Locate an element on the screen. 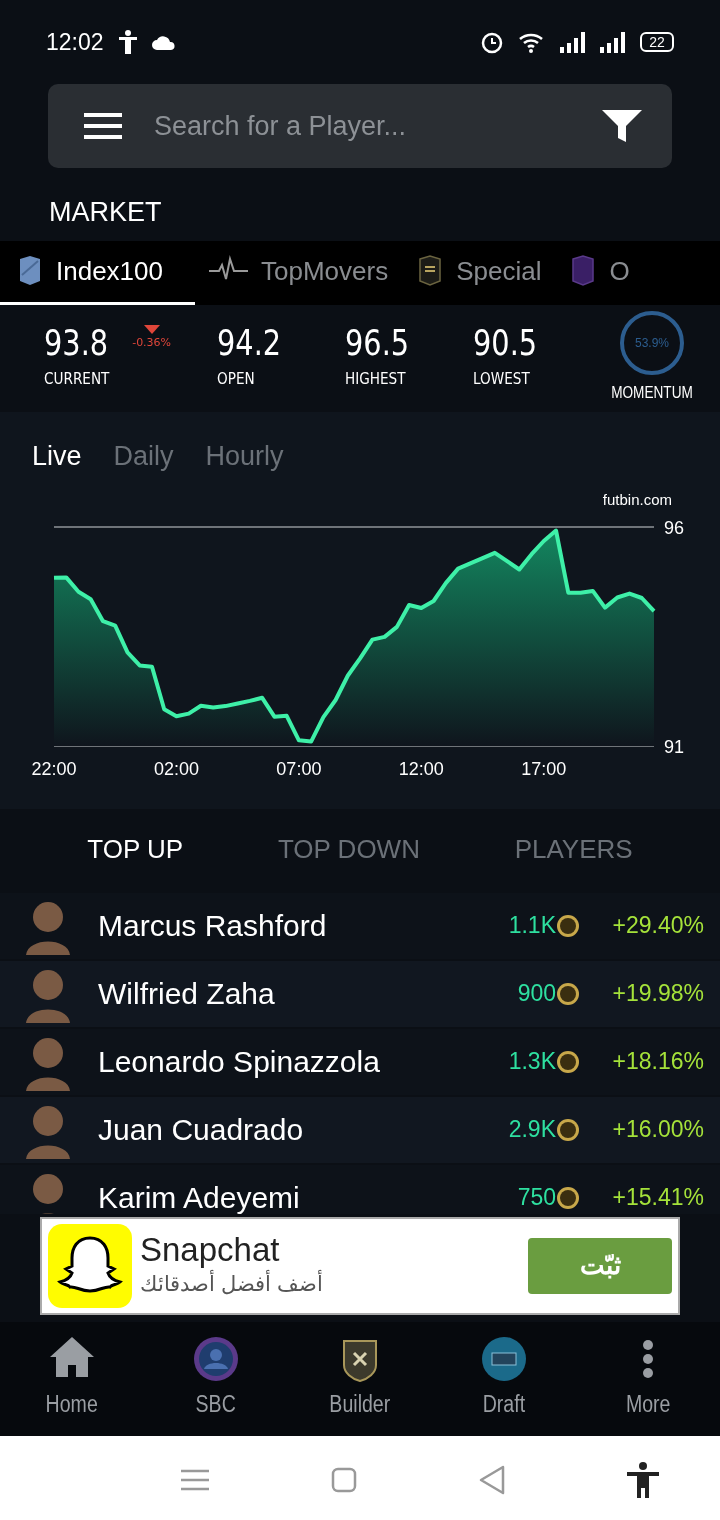 This screenshot has width=720, height=1520. ghost-icon is located at coordinates (90, 1265).